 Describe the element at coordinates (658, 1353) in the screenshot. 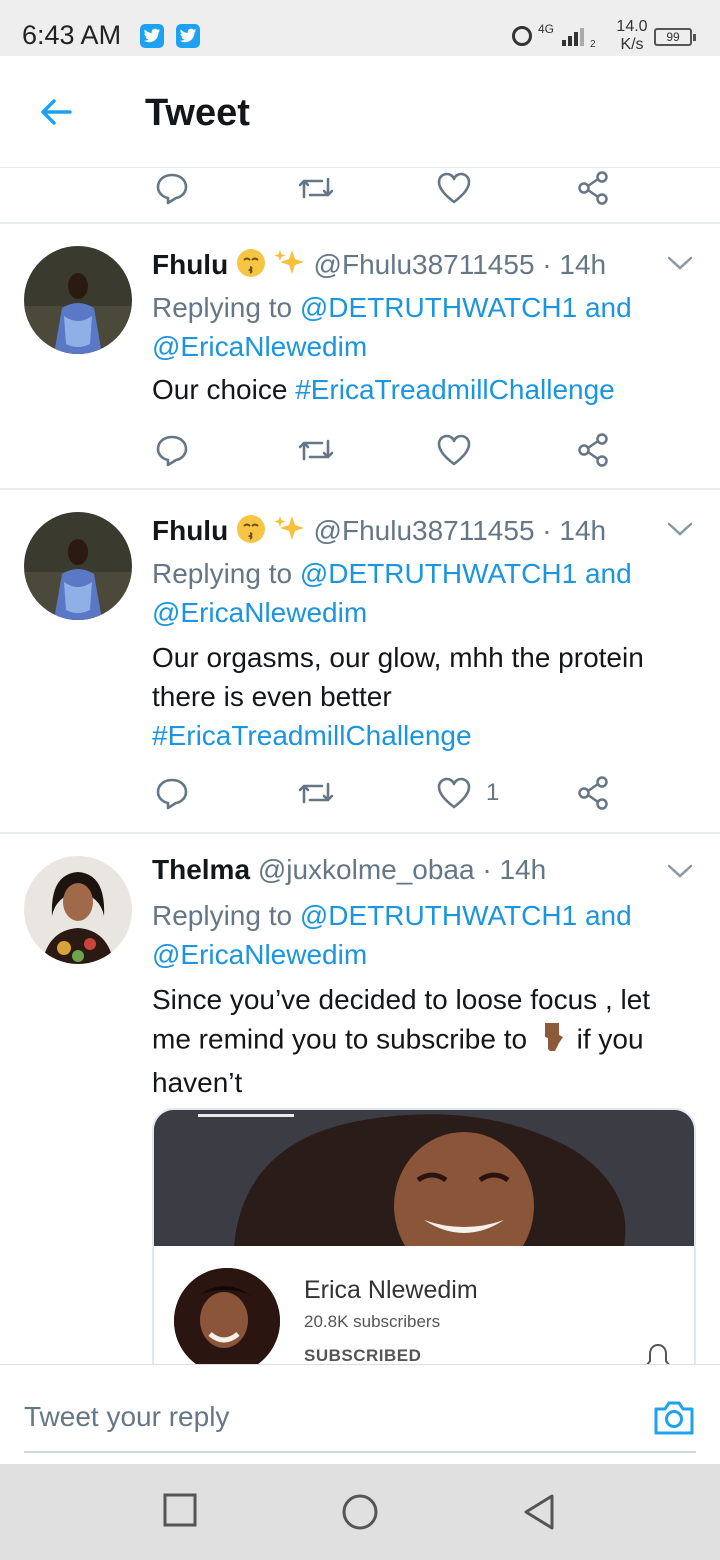

I see `bell-icon` at that location.